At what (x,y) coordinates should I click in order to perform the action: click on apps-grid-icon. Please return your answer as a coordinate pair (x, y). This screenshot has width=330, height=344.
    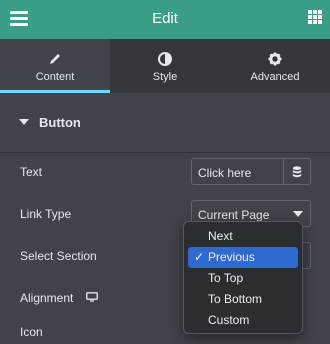
    Looking at the image, I should click on (315, 17).